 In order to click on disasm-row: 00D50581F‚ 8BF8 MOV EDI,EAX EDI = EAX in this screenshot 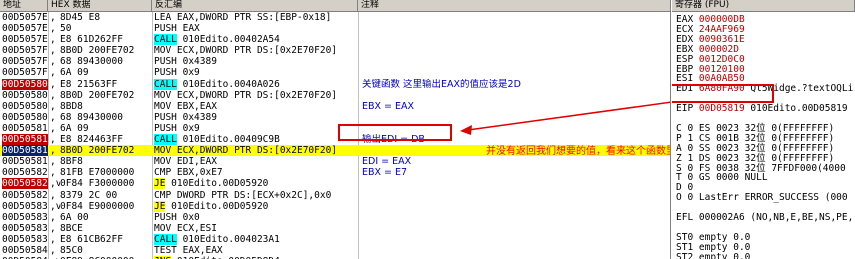, I will do `click(335, 162)`.